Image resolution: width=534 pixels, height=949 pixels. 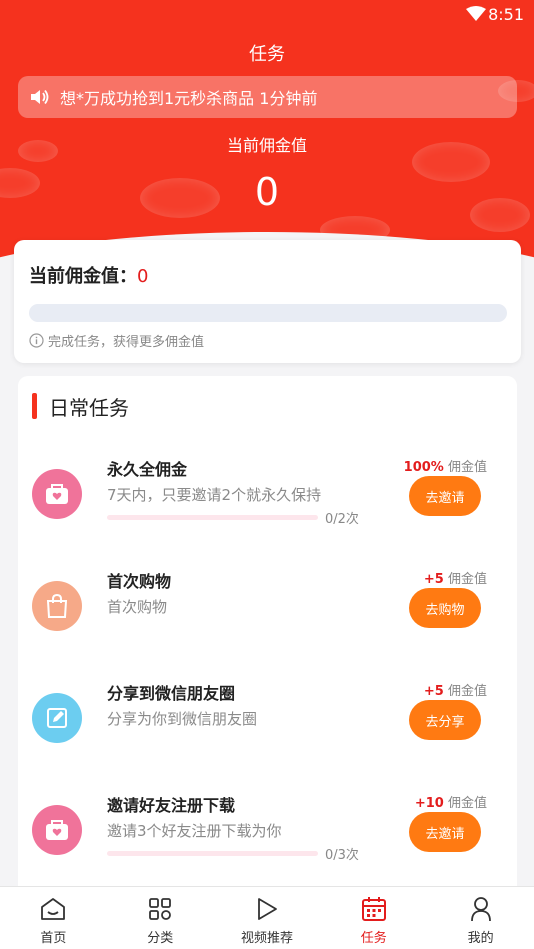 I want to click on status-bar: 8:51, so click(x=267, y=15).